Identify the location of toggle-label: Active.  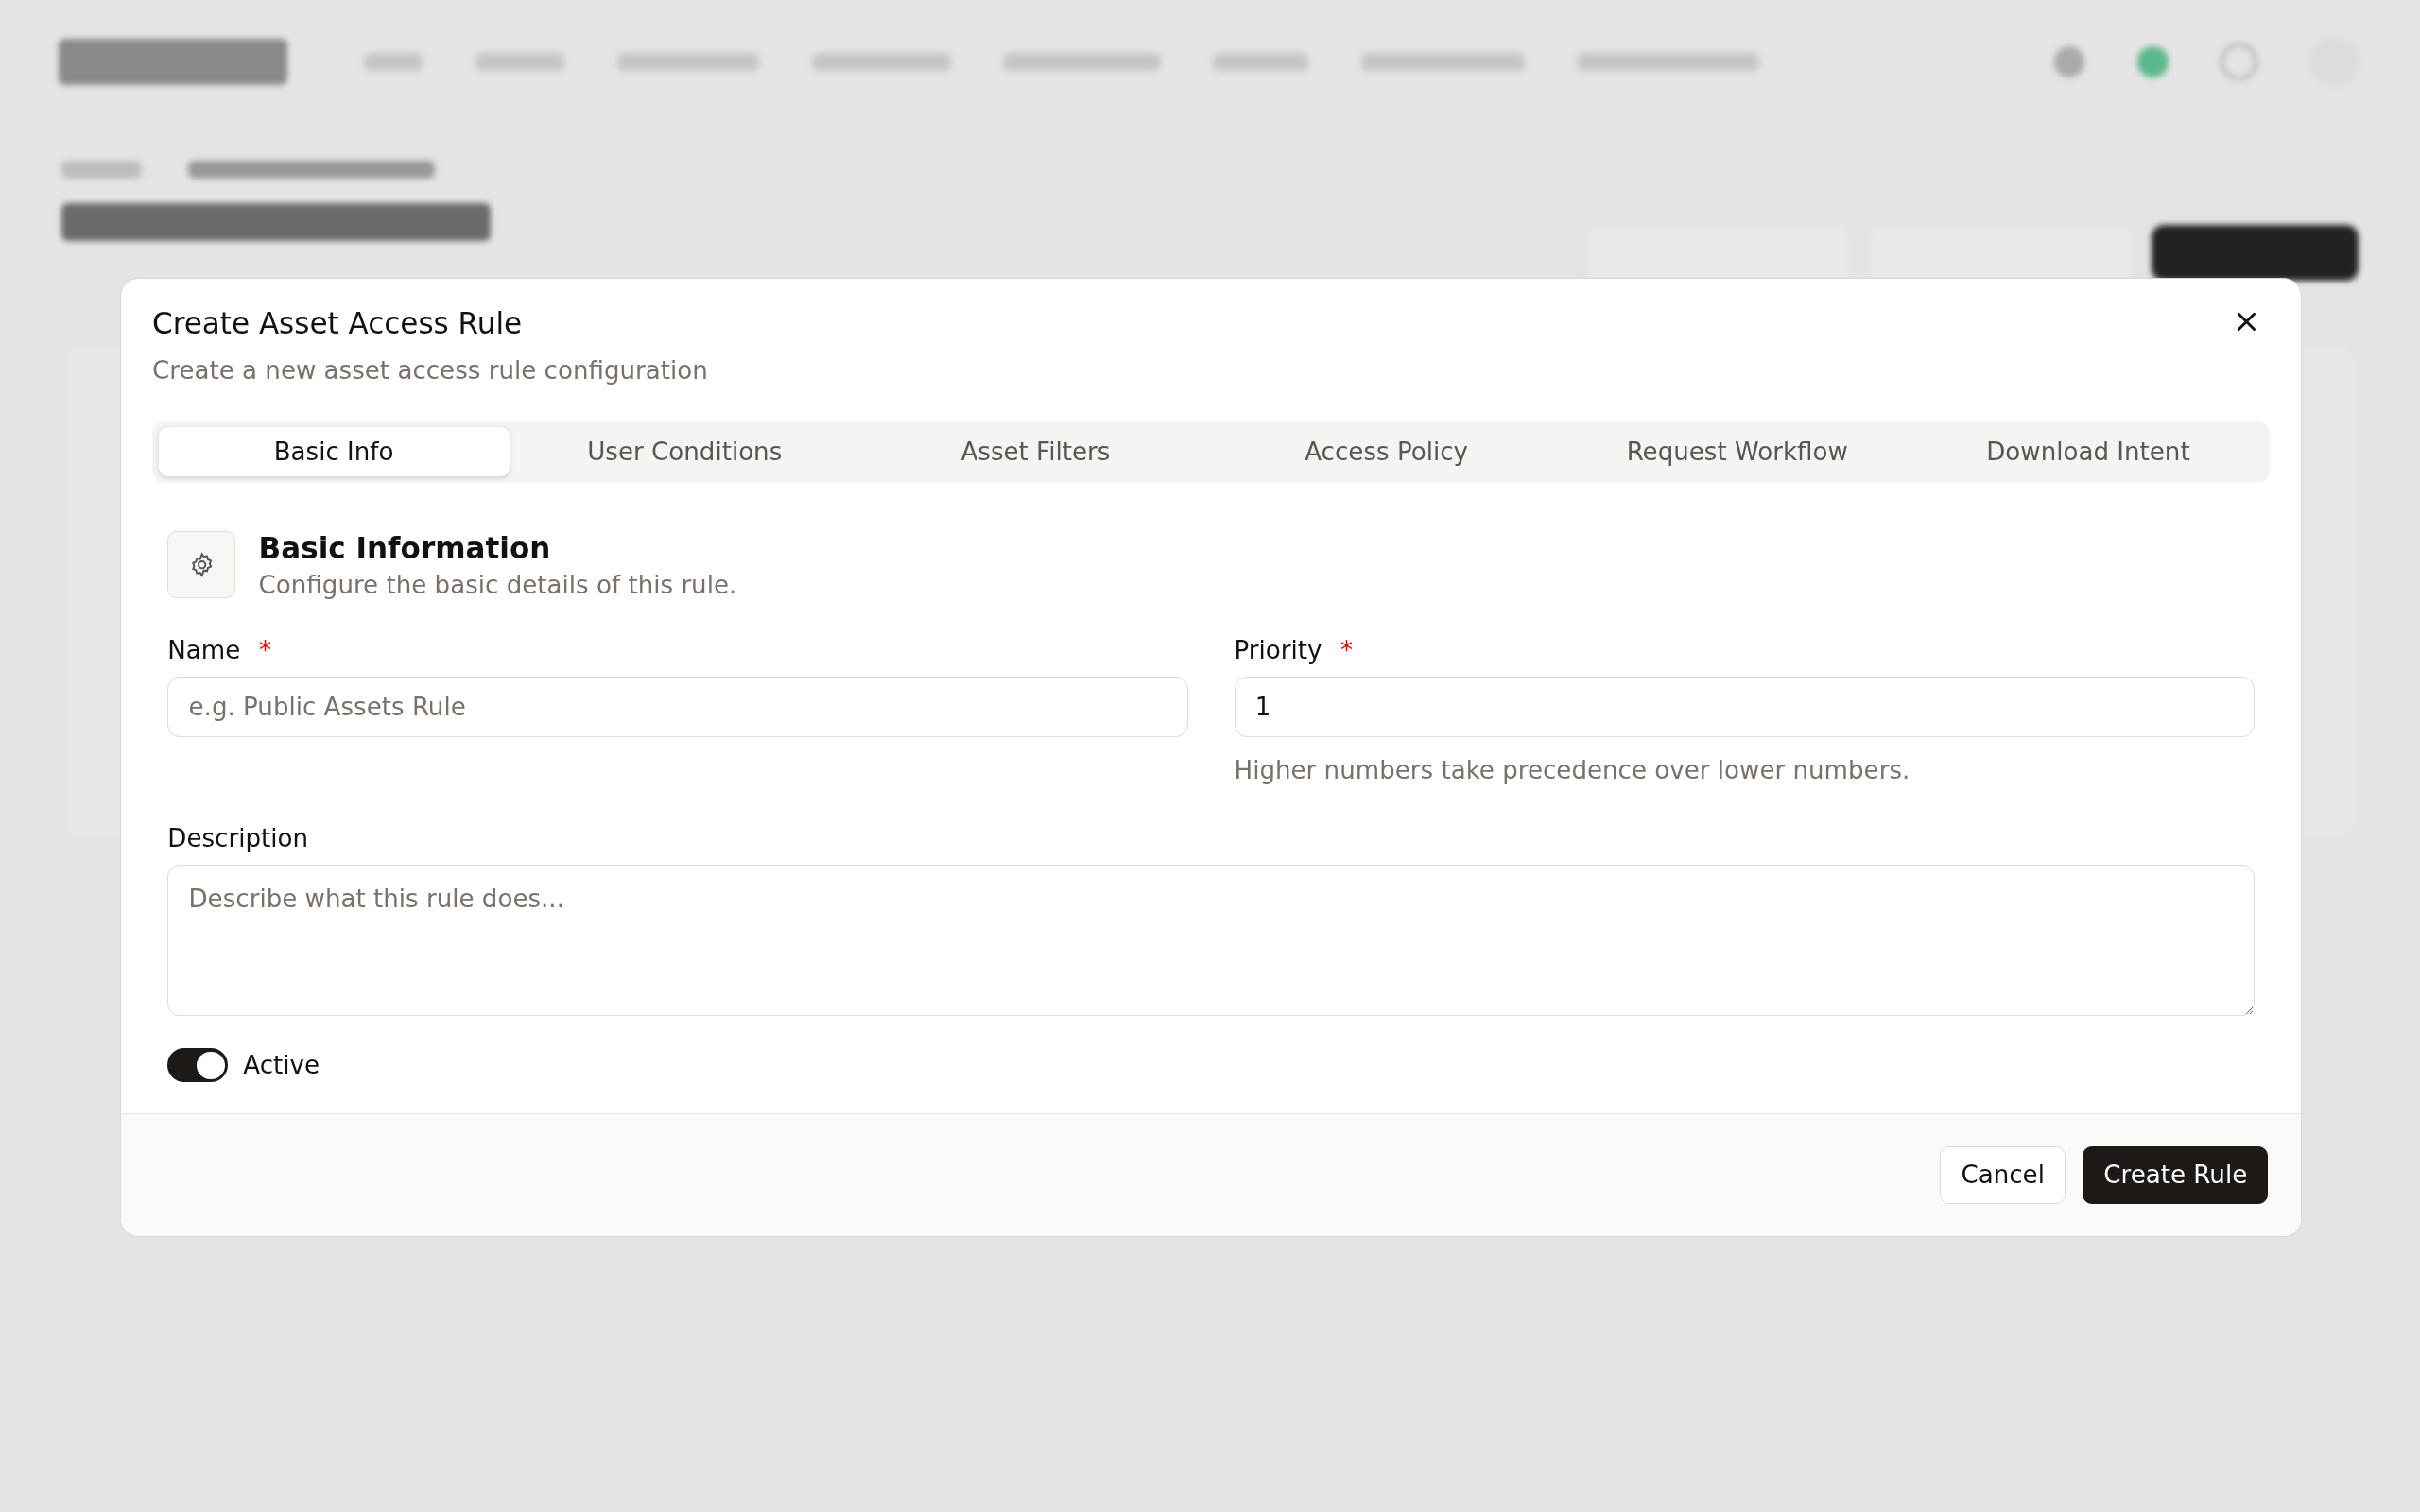
(281, 1065).